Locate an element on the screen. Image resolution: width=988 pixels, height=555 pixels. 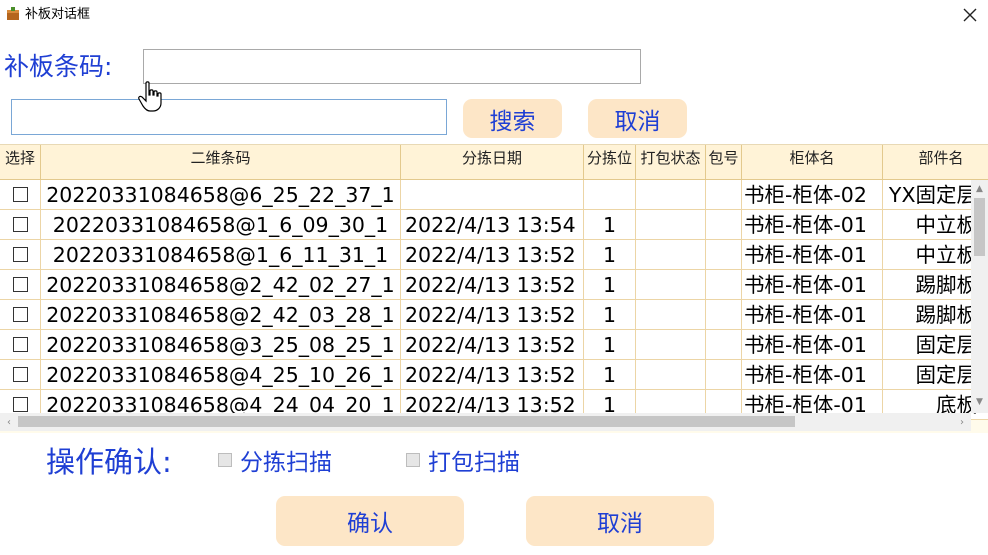
grid-header: 选择 二维条码 分拣日期 分拣位 打包状态 包号 柜体名 部件名 is located at coordinates (494, 162).